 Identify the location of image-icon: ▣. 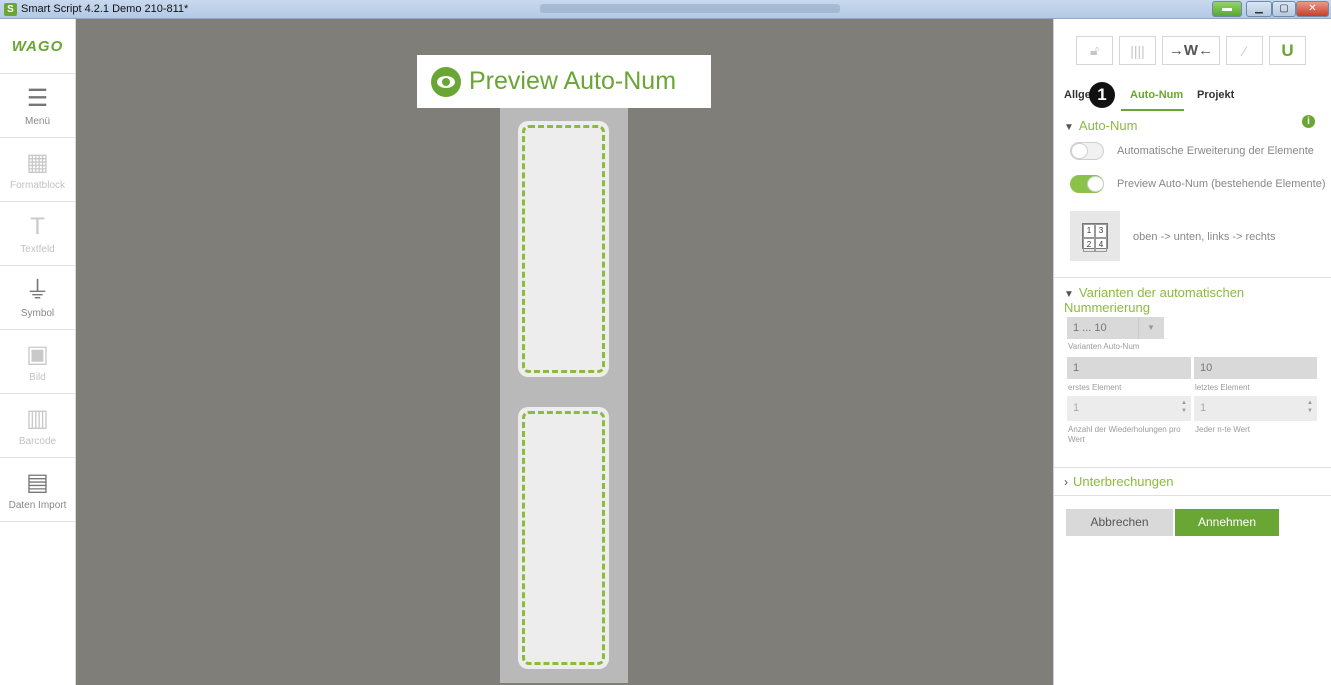
(37, 354).